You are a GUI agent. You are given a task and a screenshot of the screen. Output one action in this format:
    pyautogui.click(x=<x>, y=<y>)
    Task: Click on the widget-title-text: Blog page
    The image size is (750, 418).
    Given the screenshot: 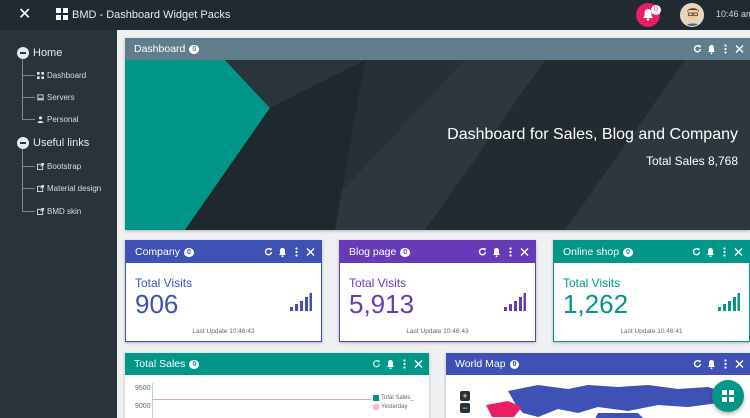 What is the action you would take?
    pyautogui.click(x=373, y=252)
    